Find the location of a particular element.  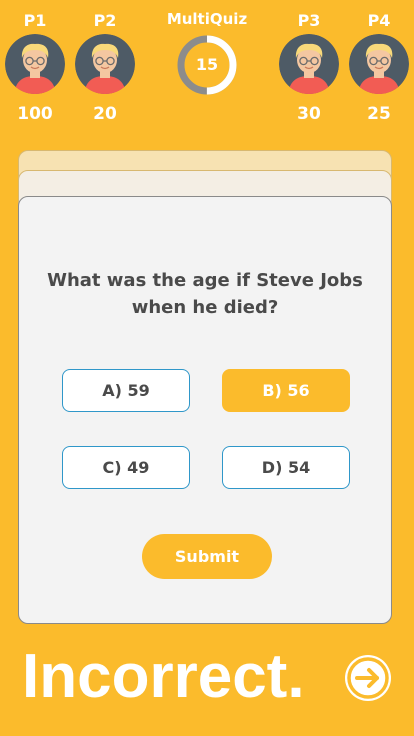

submit-button: Submit is located at coordinates (207, 556).